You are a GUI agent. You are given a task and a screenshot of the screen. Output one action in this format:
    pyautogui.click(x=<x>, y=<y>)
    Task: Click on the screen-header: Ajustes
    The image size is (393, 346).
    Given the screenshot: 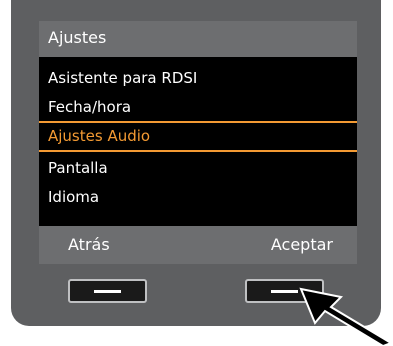 What is the action you would take?
    pyautogui.click(x=198, y=39)
    